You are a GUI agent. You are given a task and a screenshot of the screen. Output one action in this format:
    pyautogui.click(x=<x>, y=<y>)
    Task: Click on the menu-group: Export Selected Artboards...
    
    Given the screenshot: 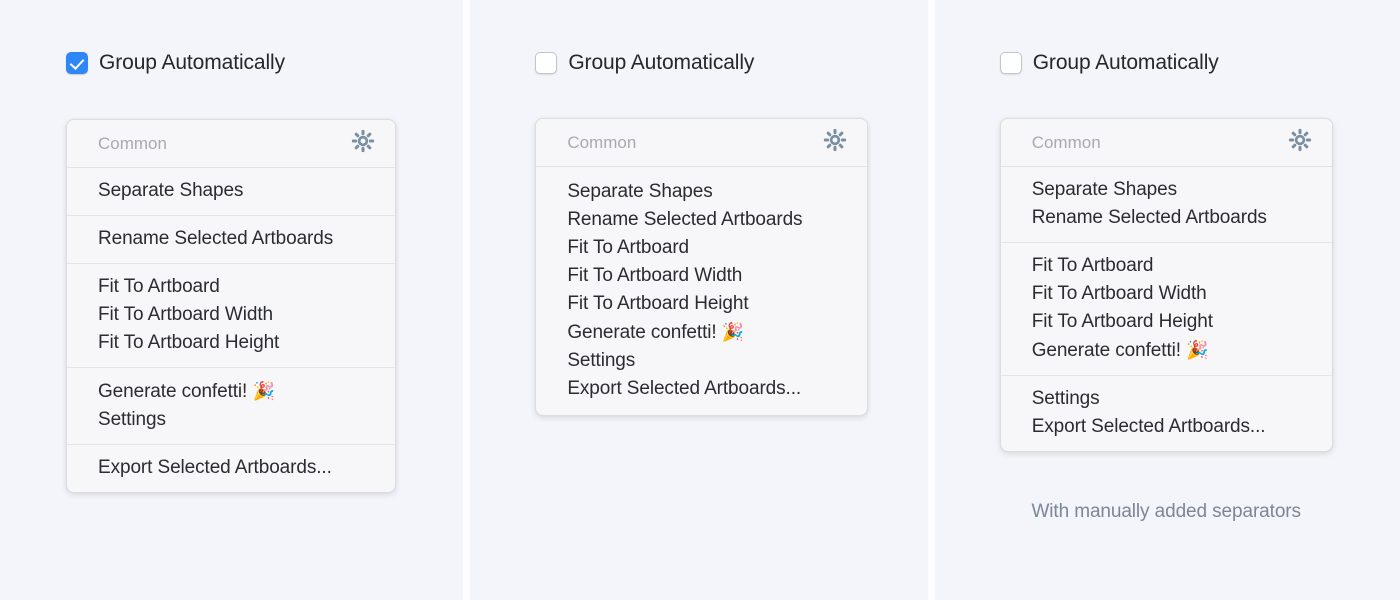 What is the action you would take?
    pyautogui.click(x=231, y=468)
    